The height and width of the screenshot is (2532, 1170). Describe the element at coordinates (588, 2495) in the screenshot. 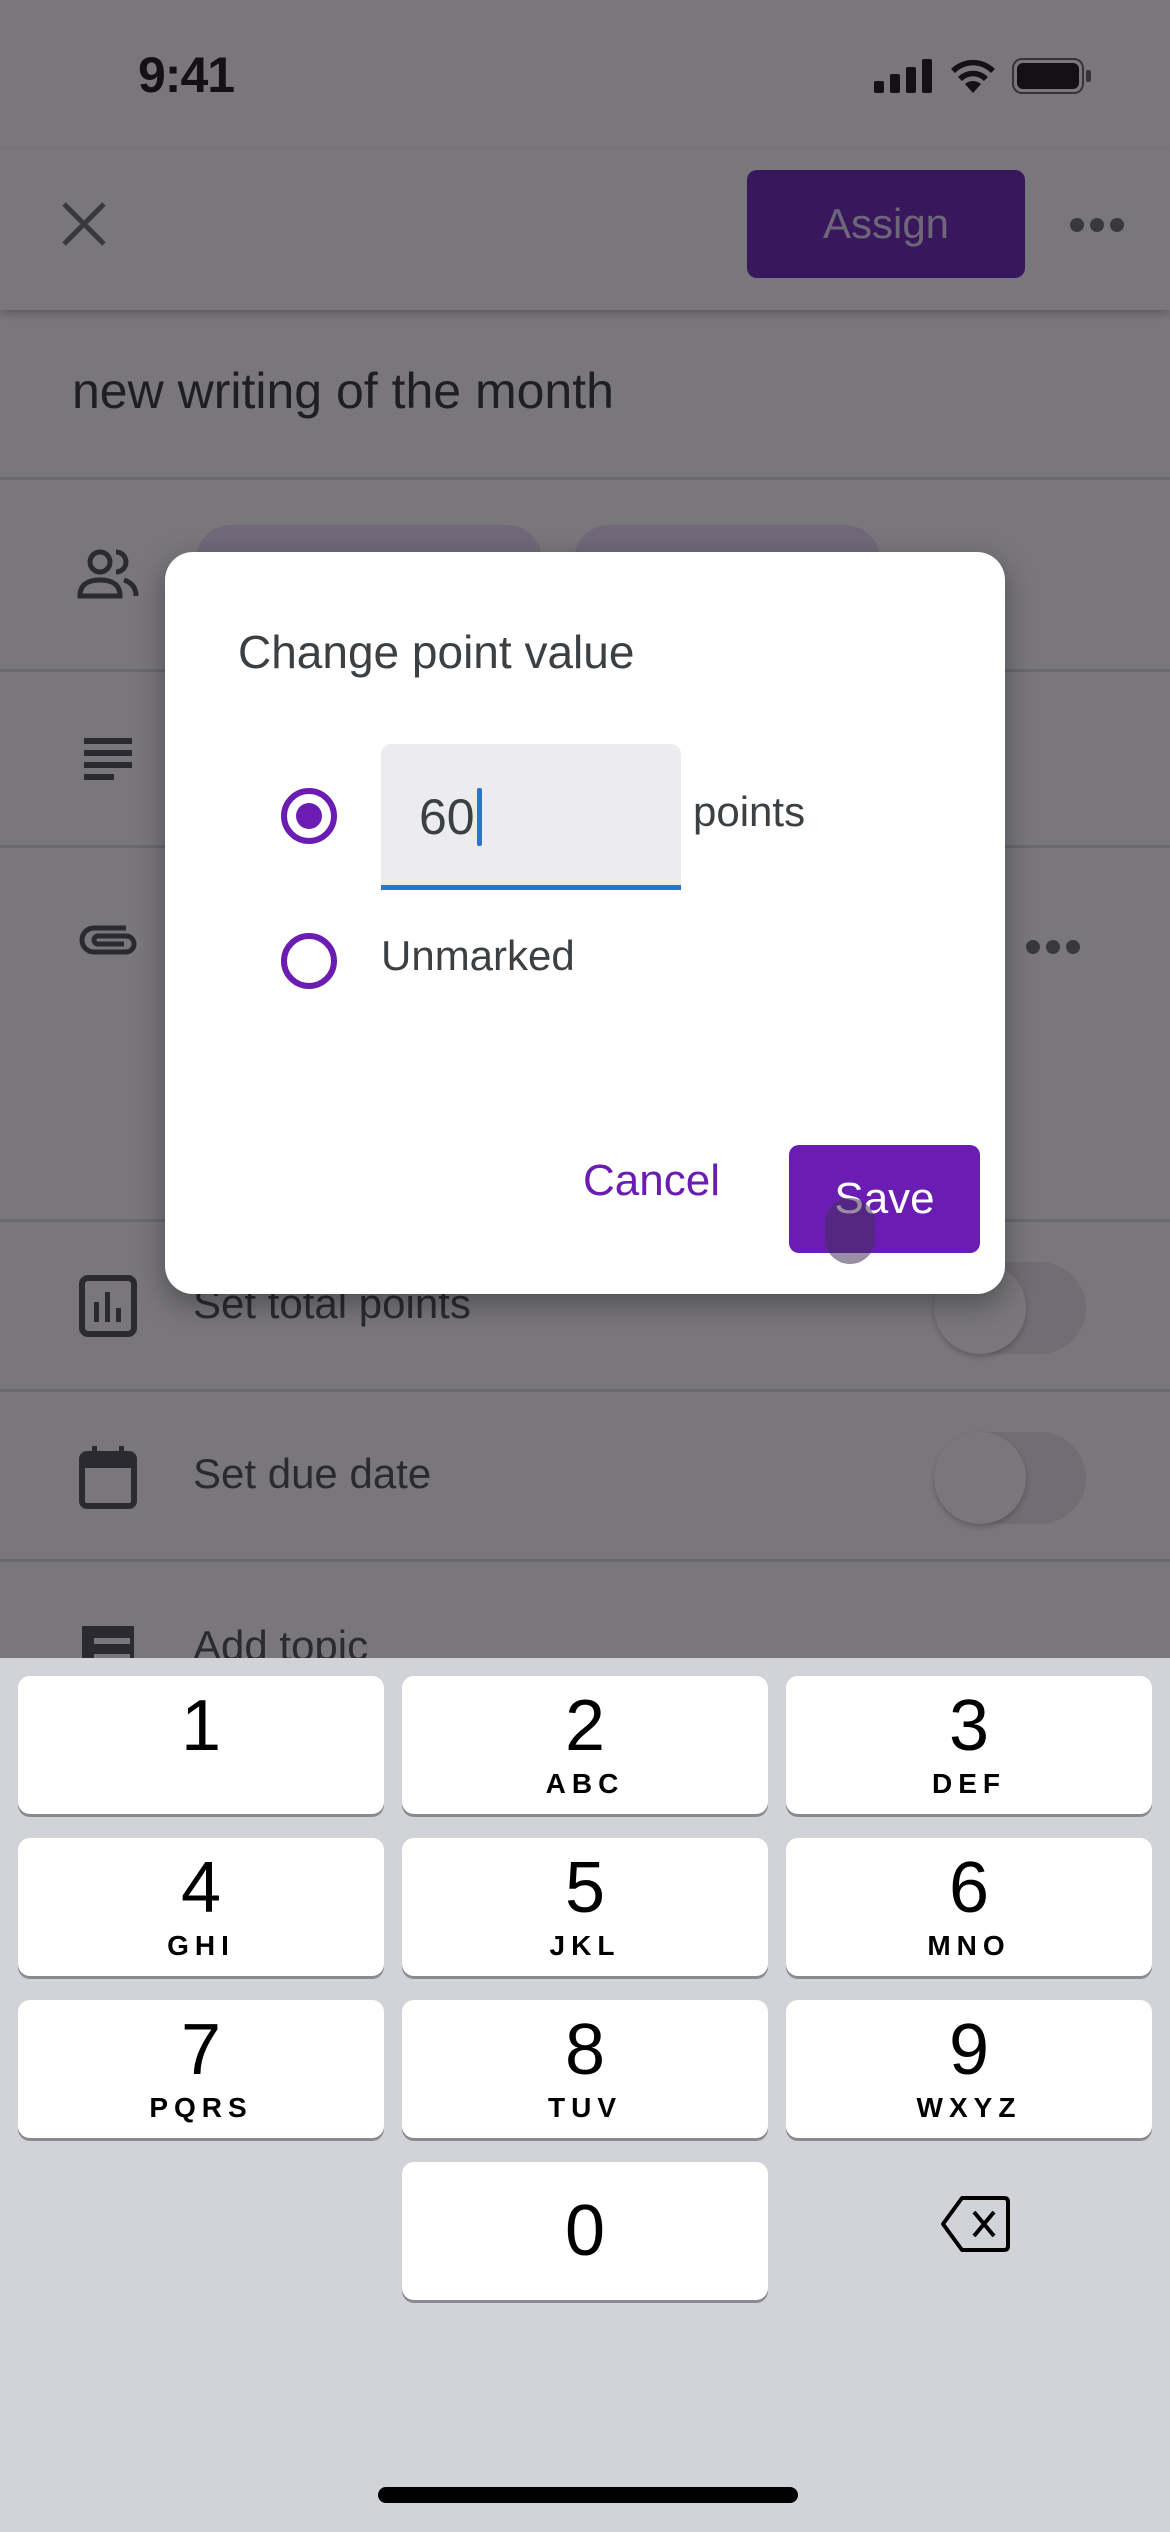

I see `home-indicator` at that location.